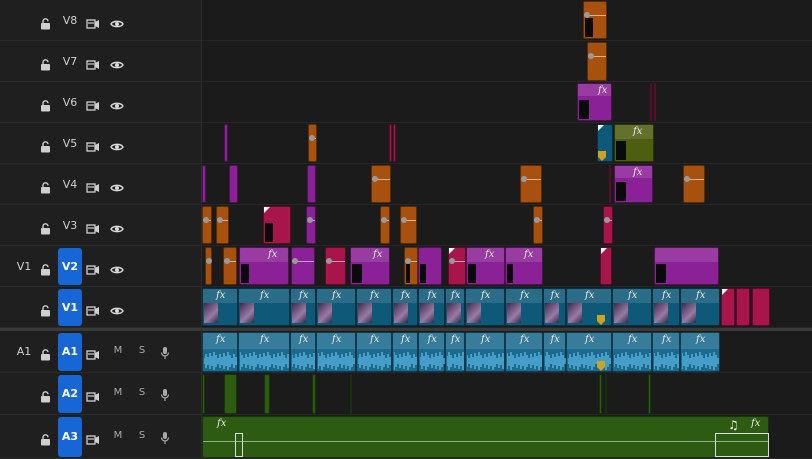 Image resolution: width=812 pixels, height=459 pixels. What do you see at coordinates (742, 445) in the screenshot?
I see `selection-box` at bounding box center [742, 445].